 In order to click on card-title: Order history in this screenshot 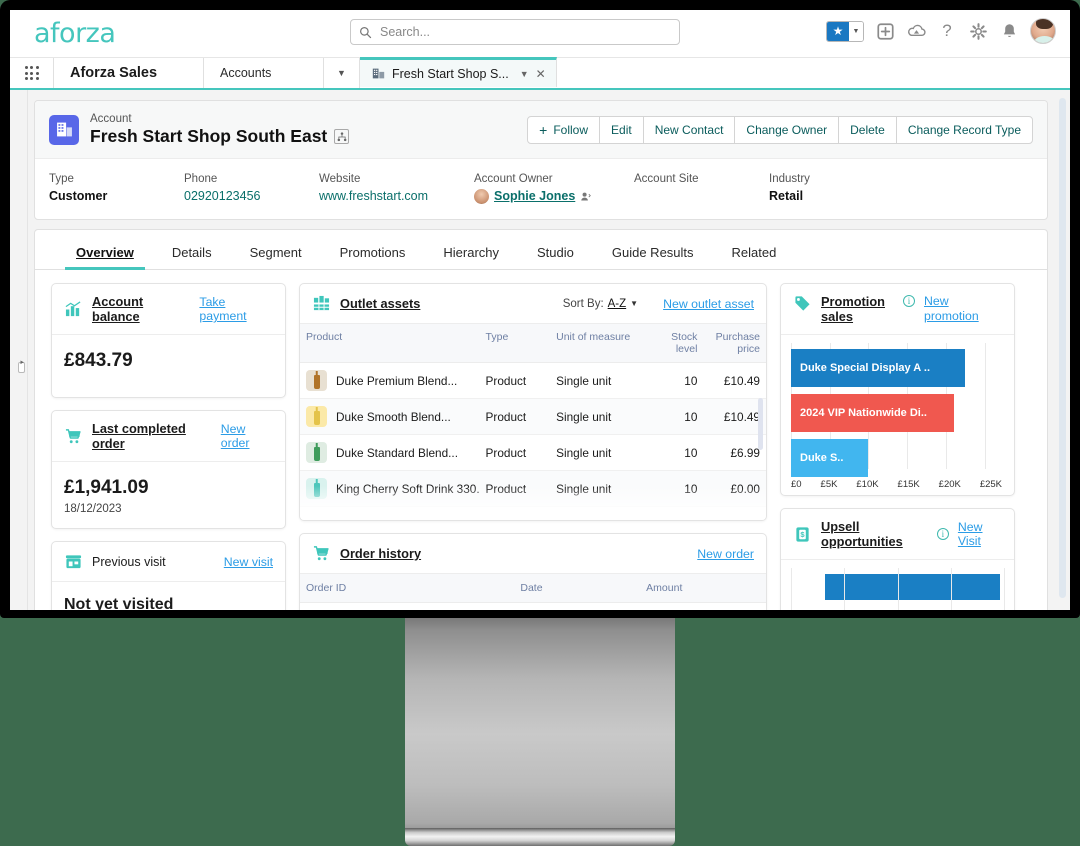, I will do `click(380, 553)`.